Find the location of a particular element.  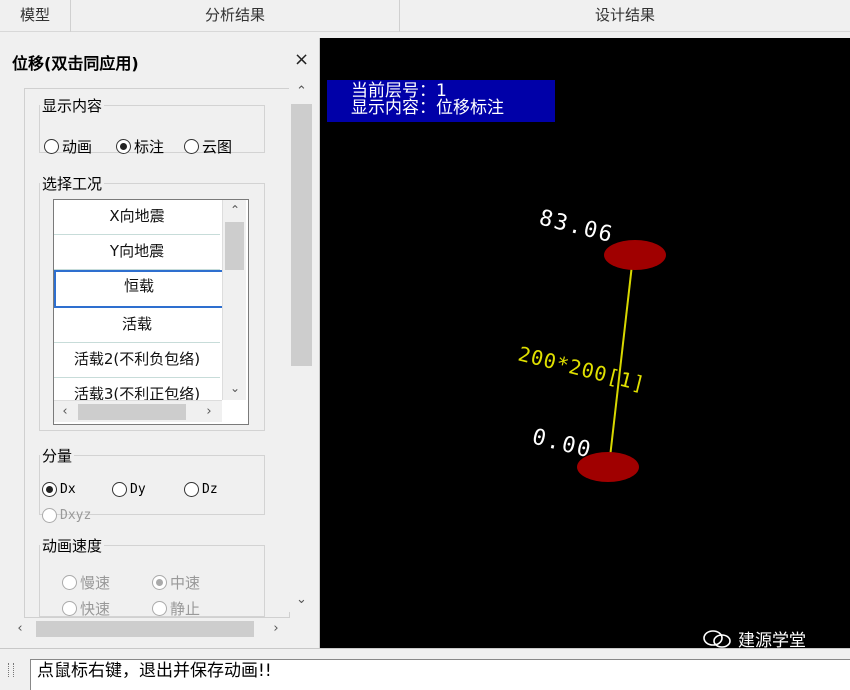

radio-label: 动画 is located at coordinates (77, 147).